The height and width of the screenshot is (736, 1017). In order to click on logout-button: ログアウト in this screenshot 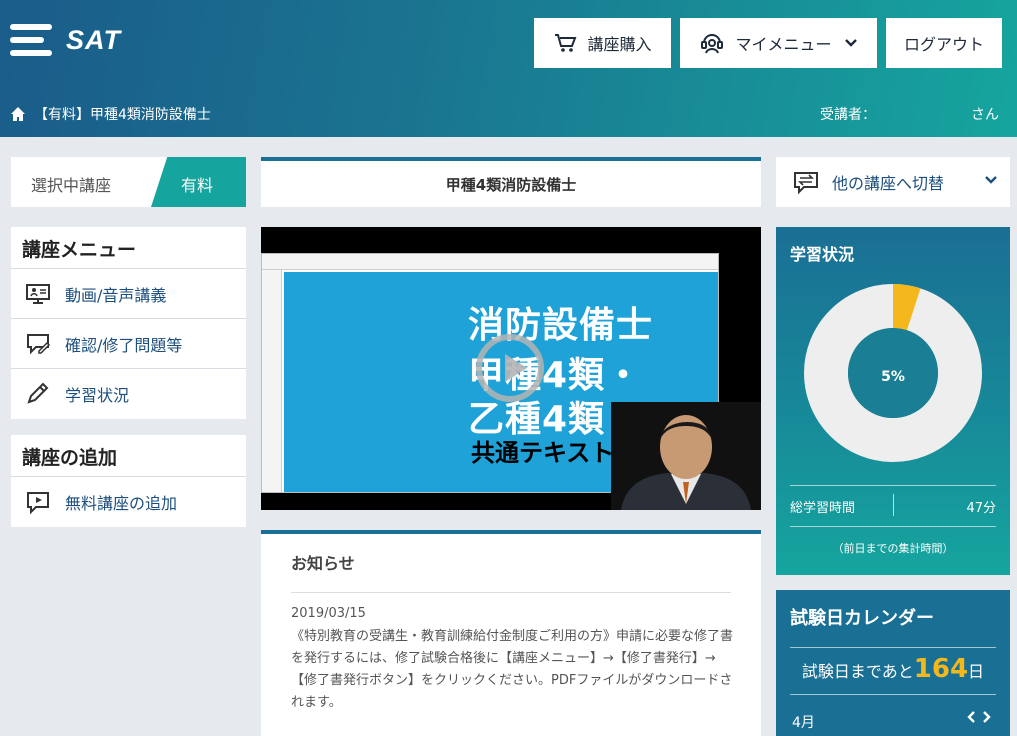, I will do `click(944, 43)`.